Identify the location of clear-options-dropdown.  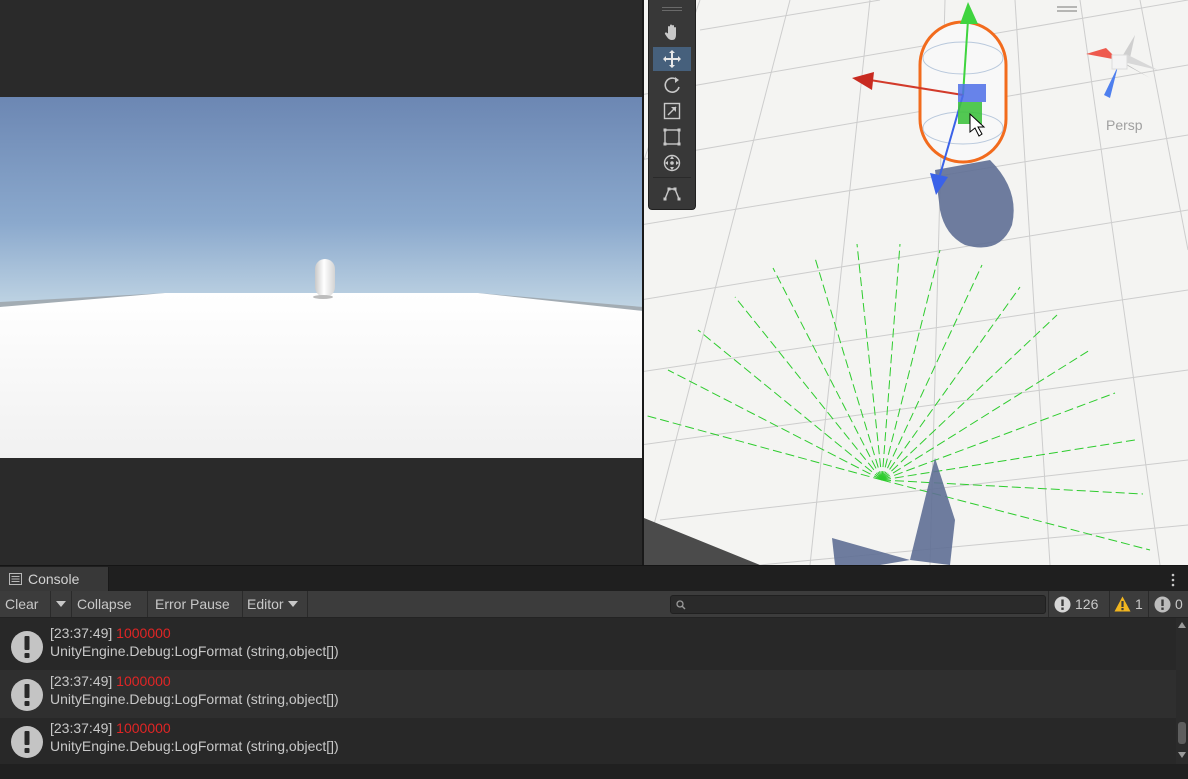
(61, 604).